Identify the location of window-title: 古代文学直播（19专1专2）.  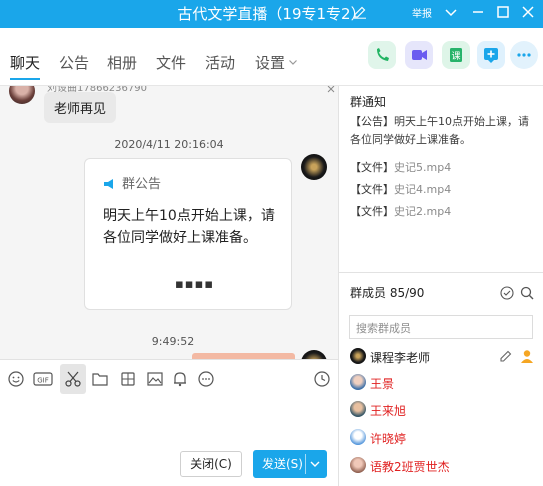
(271, 14).